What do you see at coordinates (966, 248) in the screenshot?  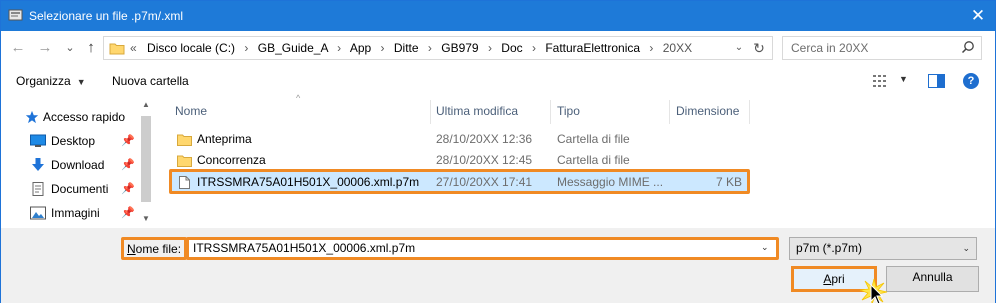 I see `chevron-down-icon: ⌄` at bounding box center [966, 248].